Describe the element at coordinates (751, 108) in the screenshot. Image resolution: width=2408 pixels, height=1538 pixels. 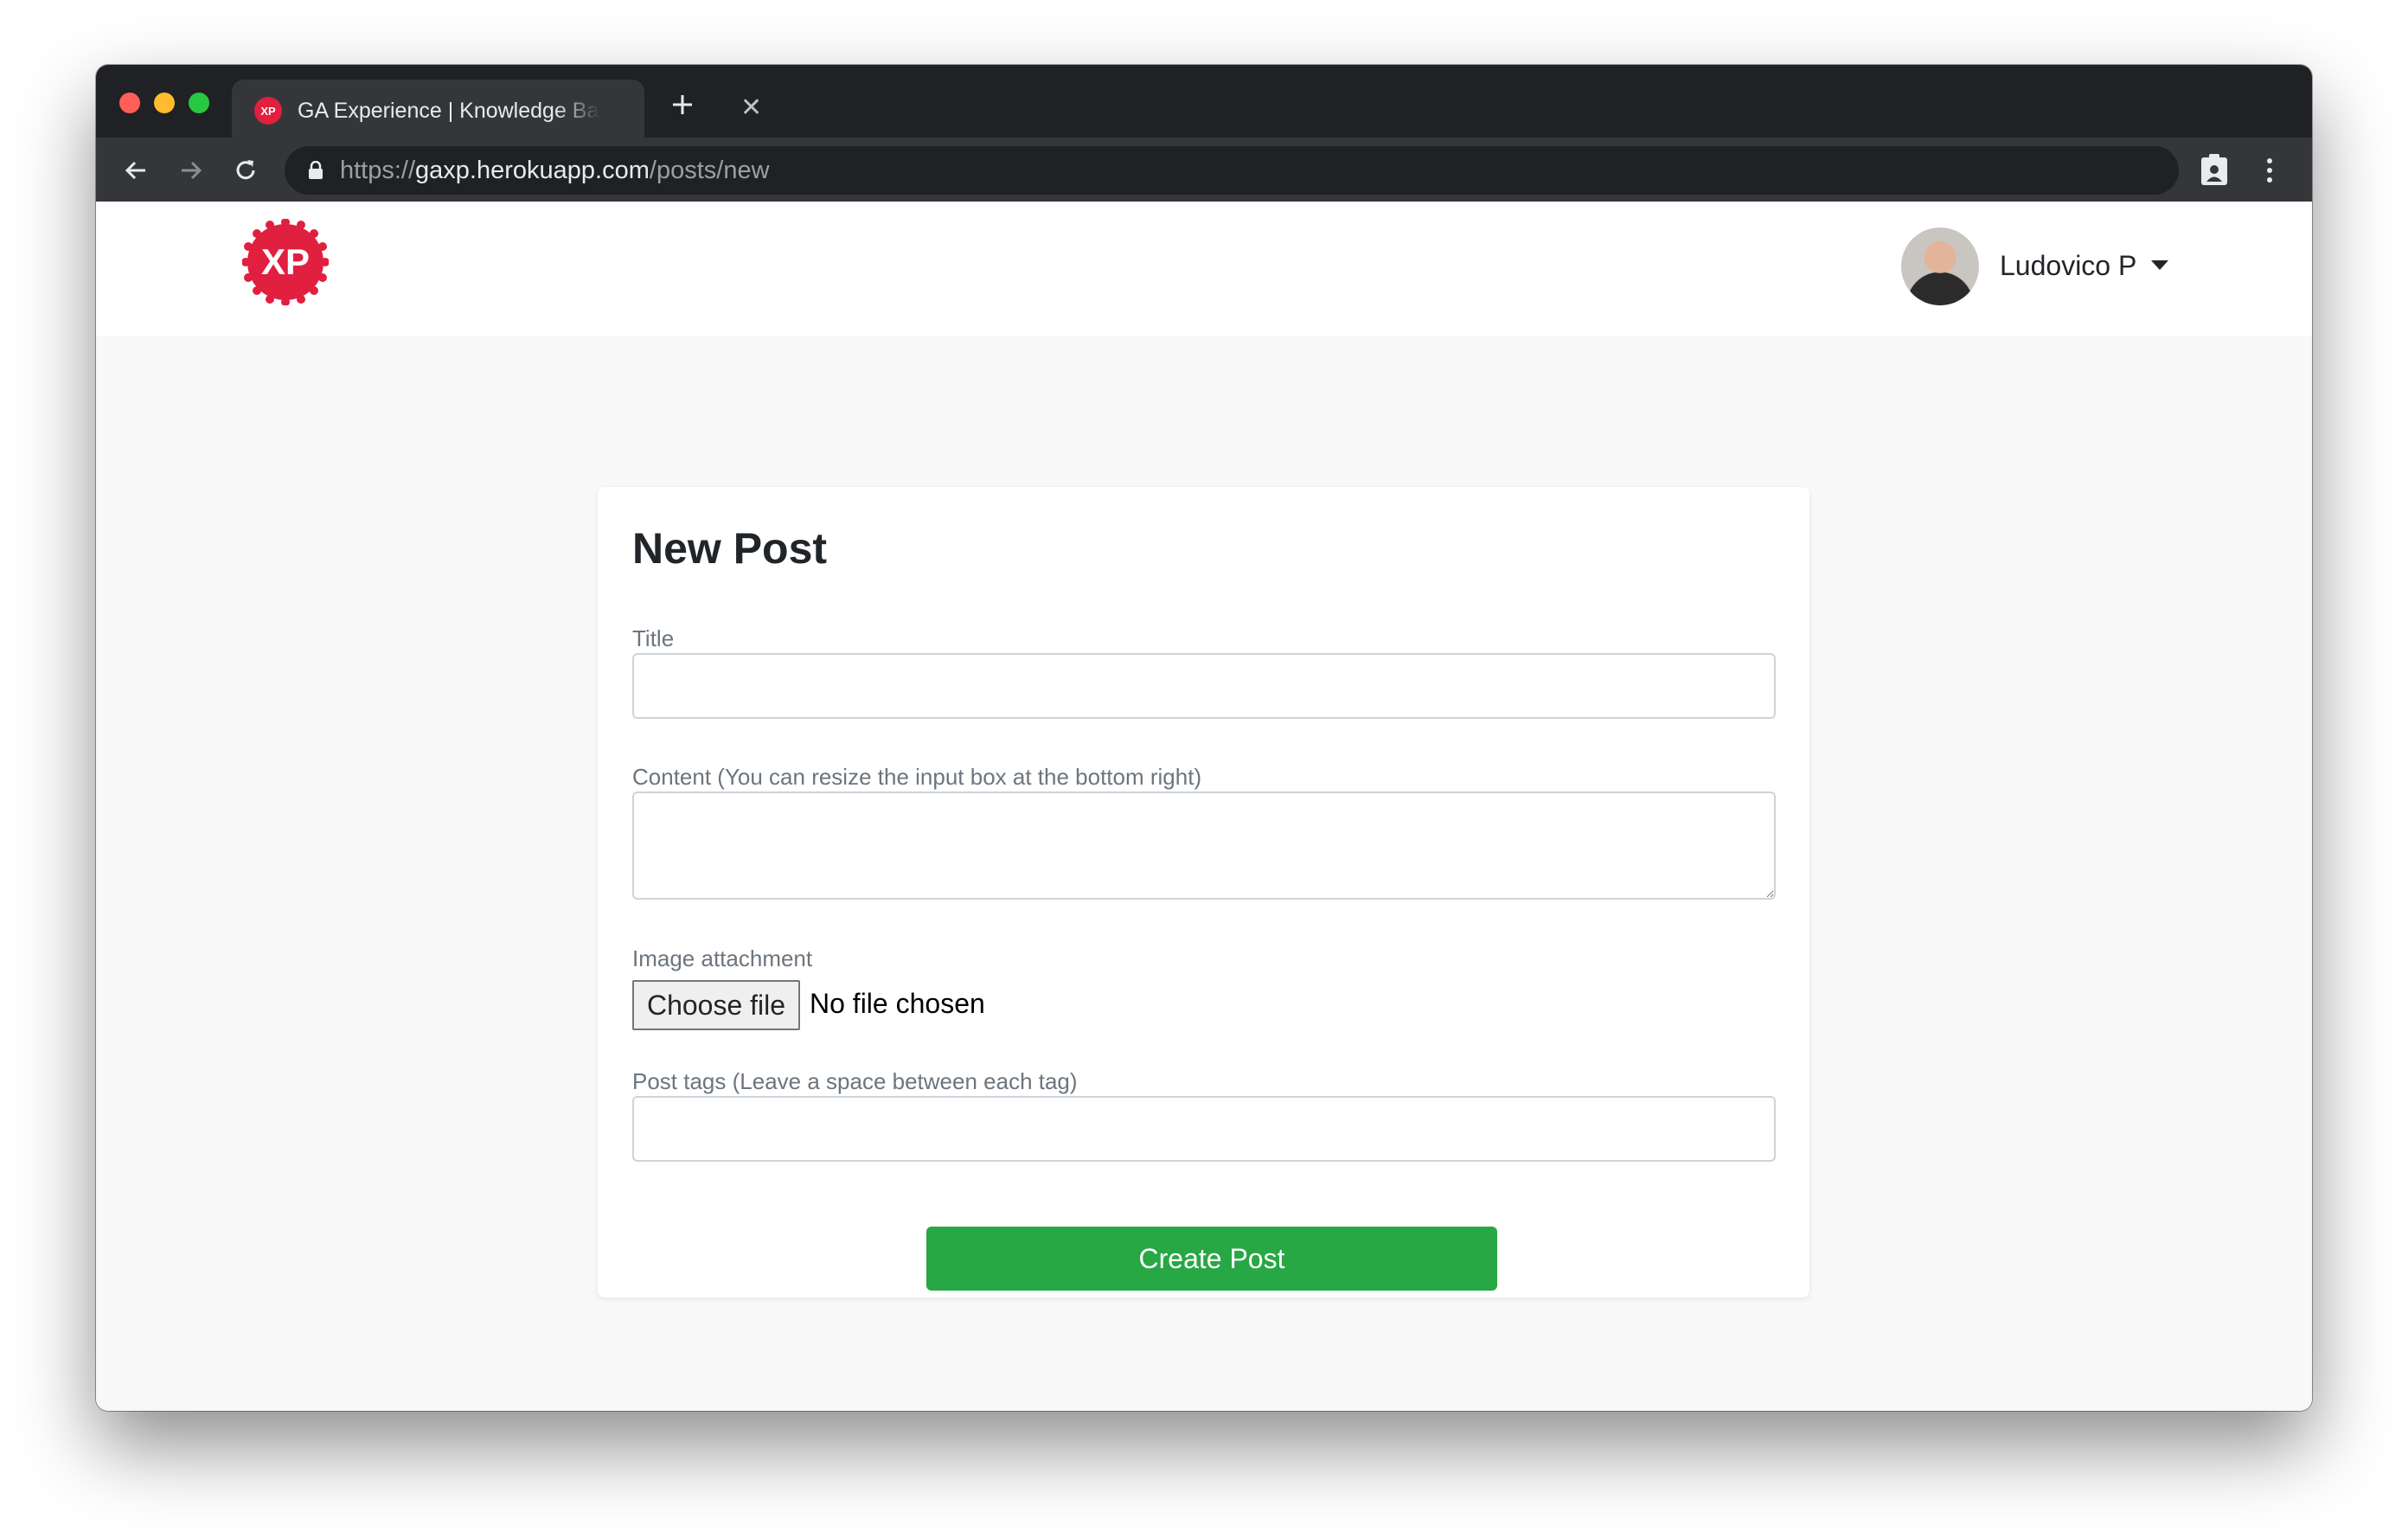
I see `close-icon: ✕` at that location.